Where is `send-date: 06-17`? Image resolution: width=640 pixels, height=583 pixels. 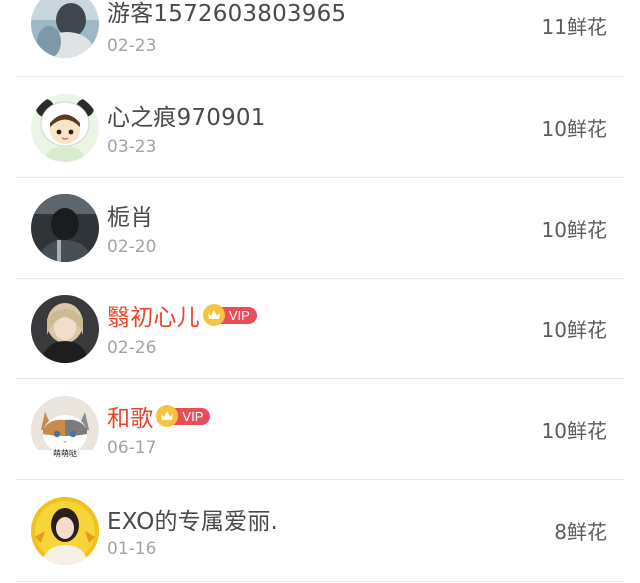 send-date: 06-17 is located at coordinates (132, 448).